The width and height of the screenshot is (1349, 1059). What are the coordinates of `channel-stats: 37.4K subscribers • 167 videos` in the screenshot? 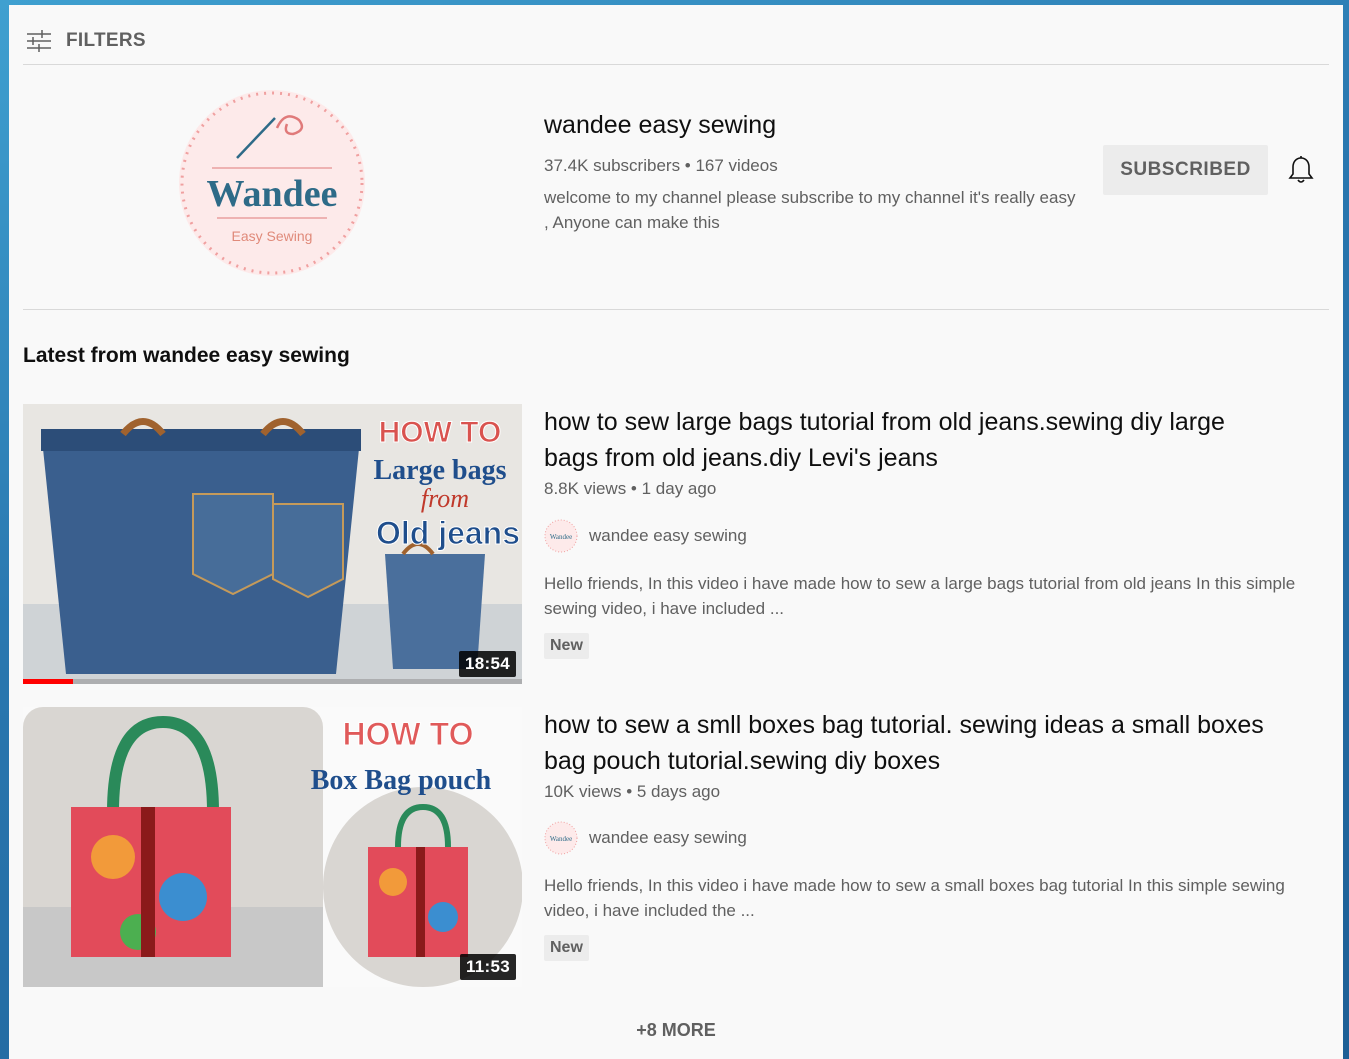 It's located at (661, 165).